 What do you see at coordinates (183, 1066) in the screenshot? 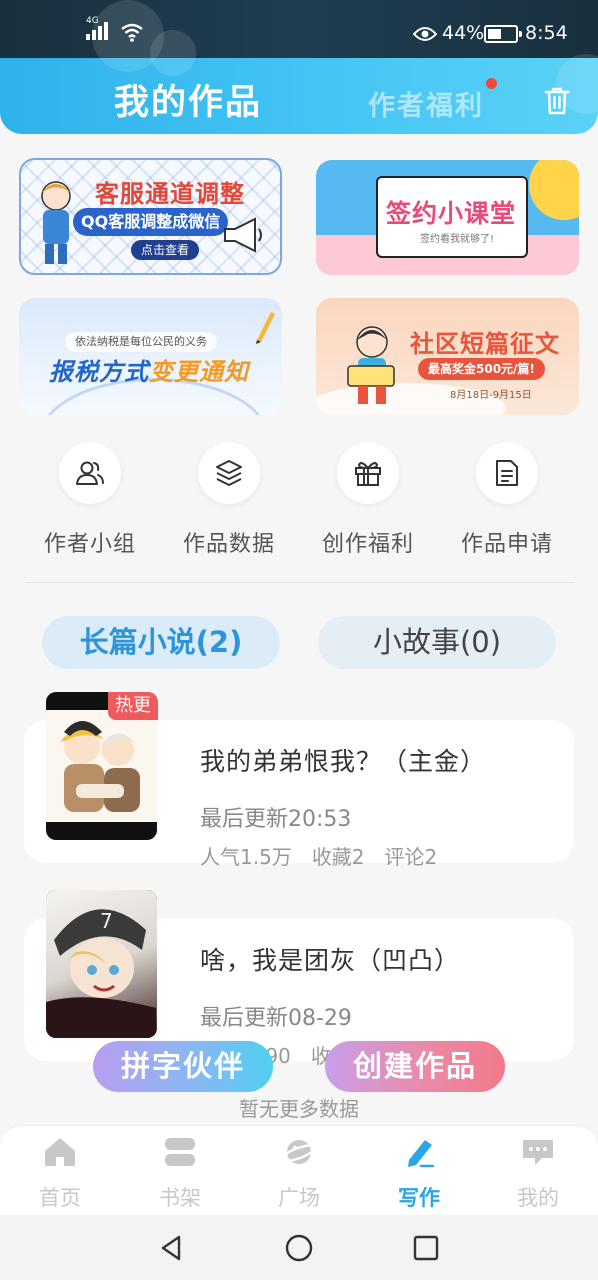
I see `word-partner-button: 拼字伙伴` at bounding box center [183, 1066].